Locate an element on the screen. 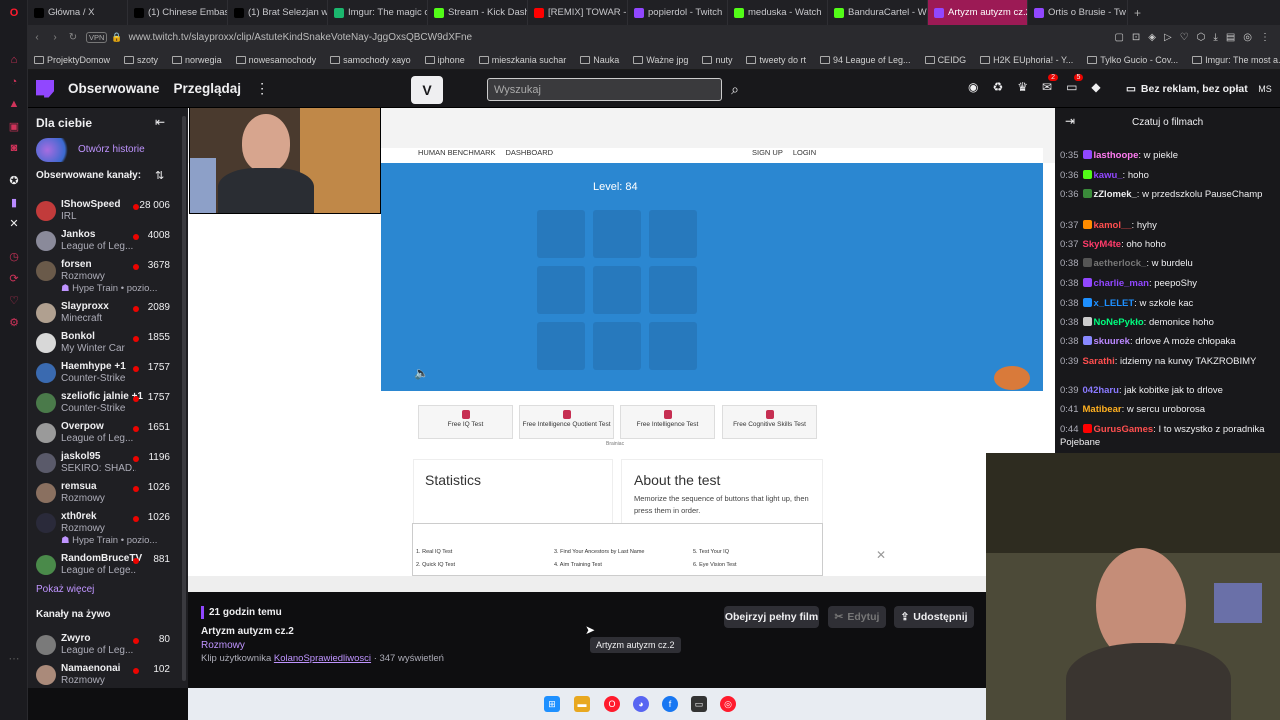  sign-up-link: SIGN UP is located at coordinates (767, 152).